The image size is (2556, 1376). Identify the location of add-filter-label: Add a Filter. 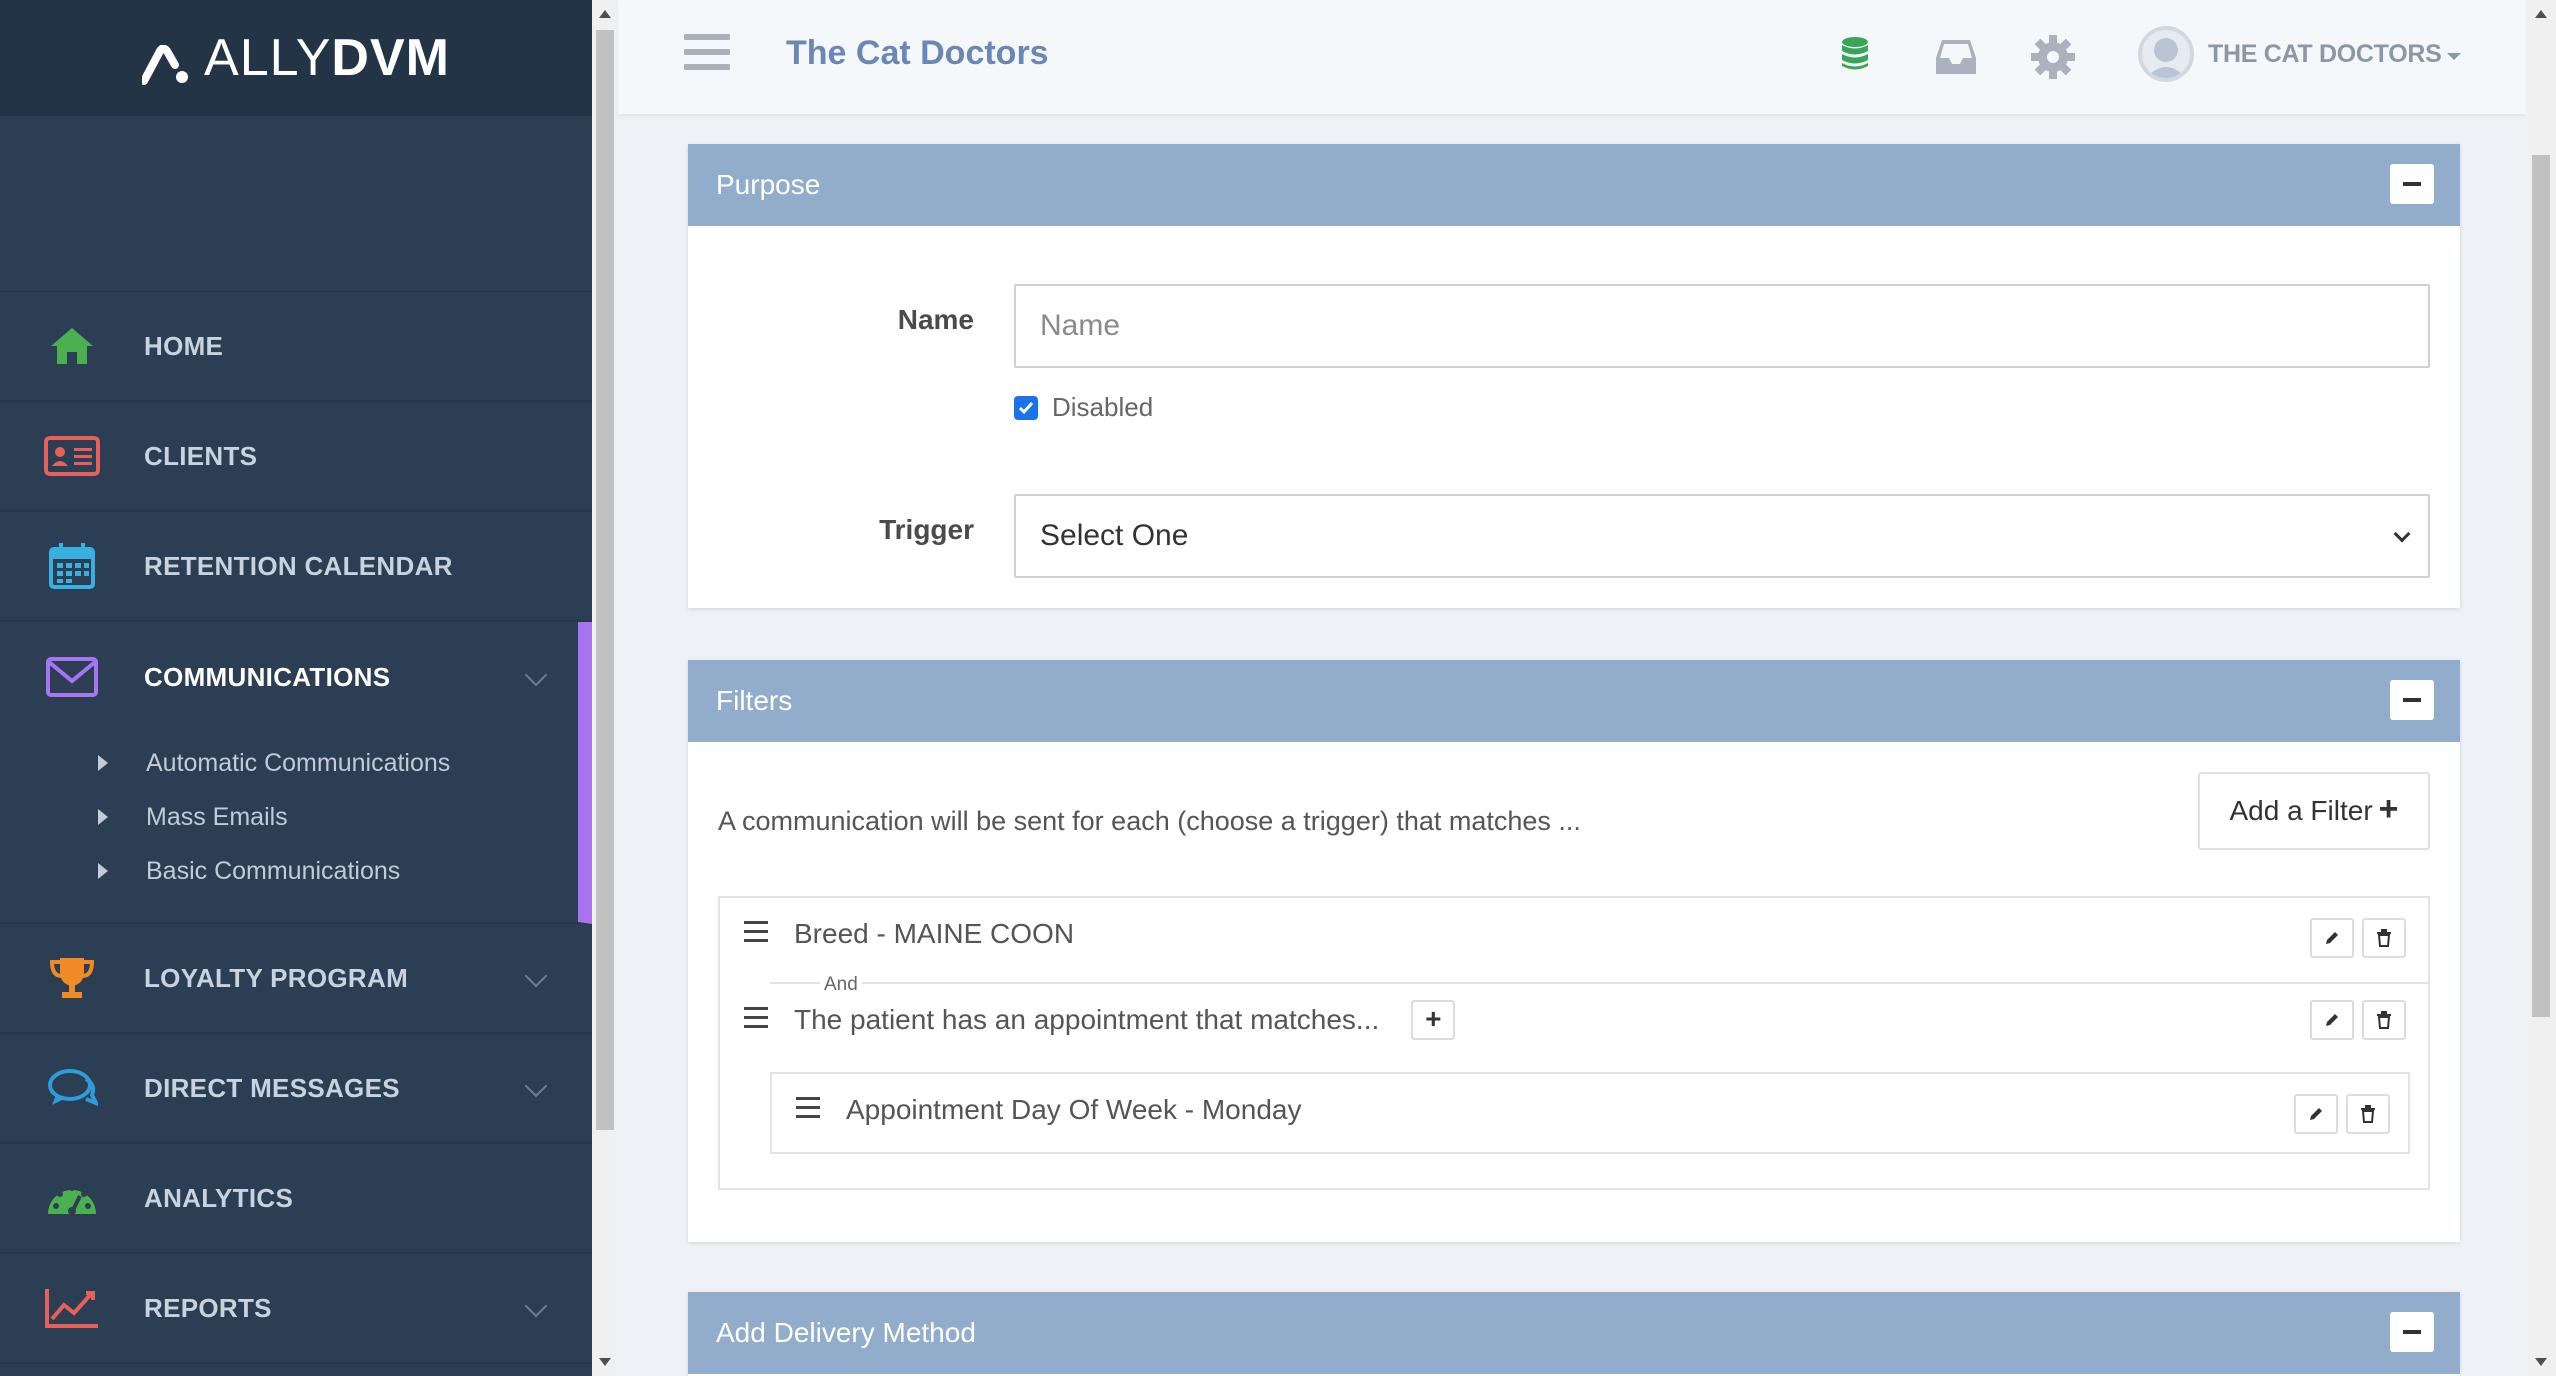
(2301, 810).